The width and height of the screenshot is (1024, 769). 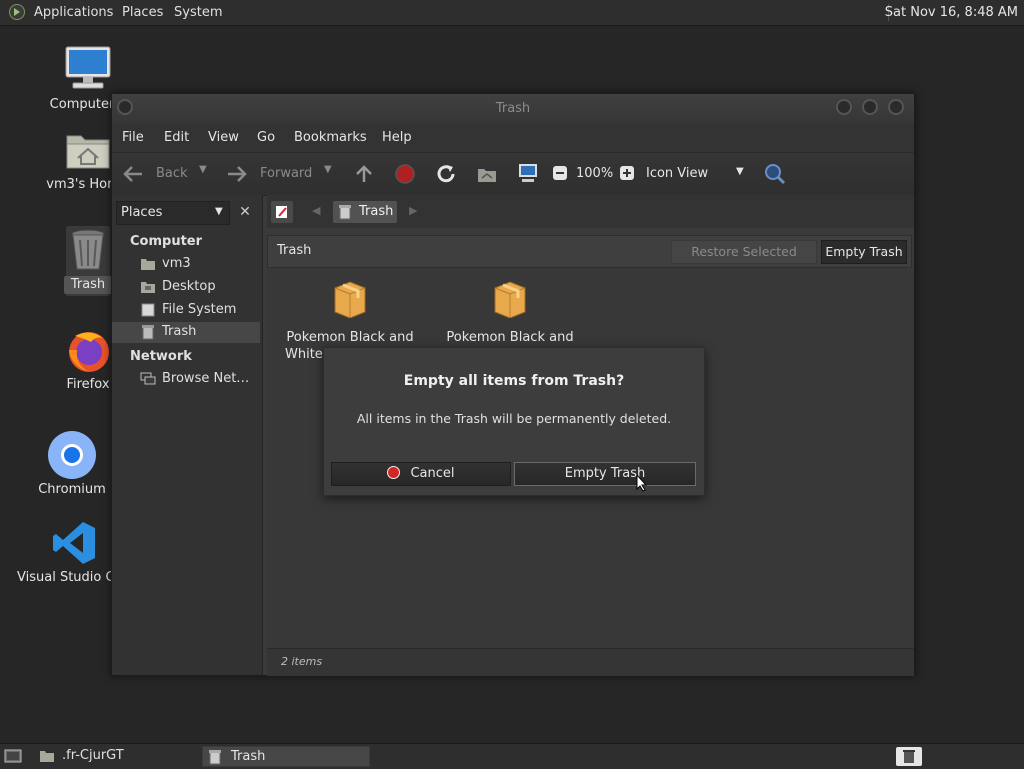 What do you see at coordinates (909, 756) in the screenshot?
I see `panel-trash-applet-icon` at bounding box center [909, 756].